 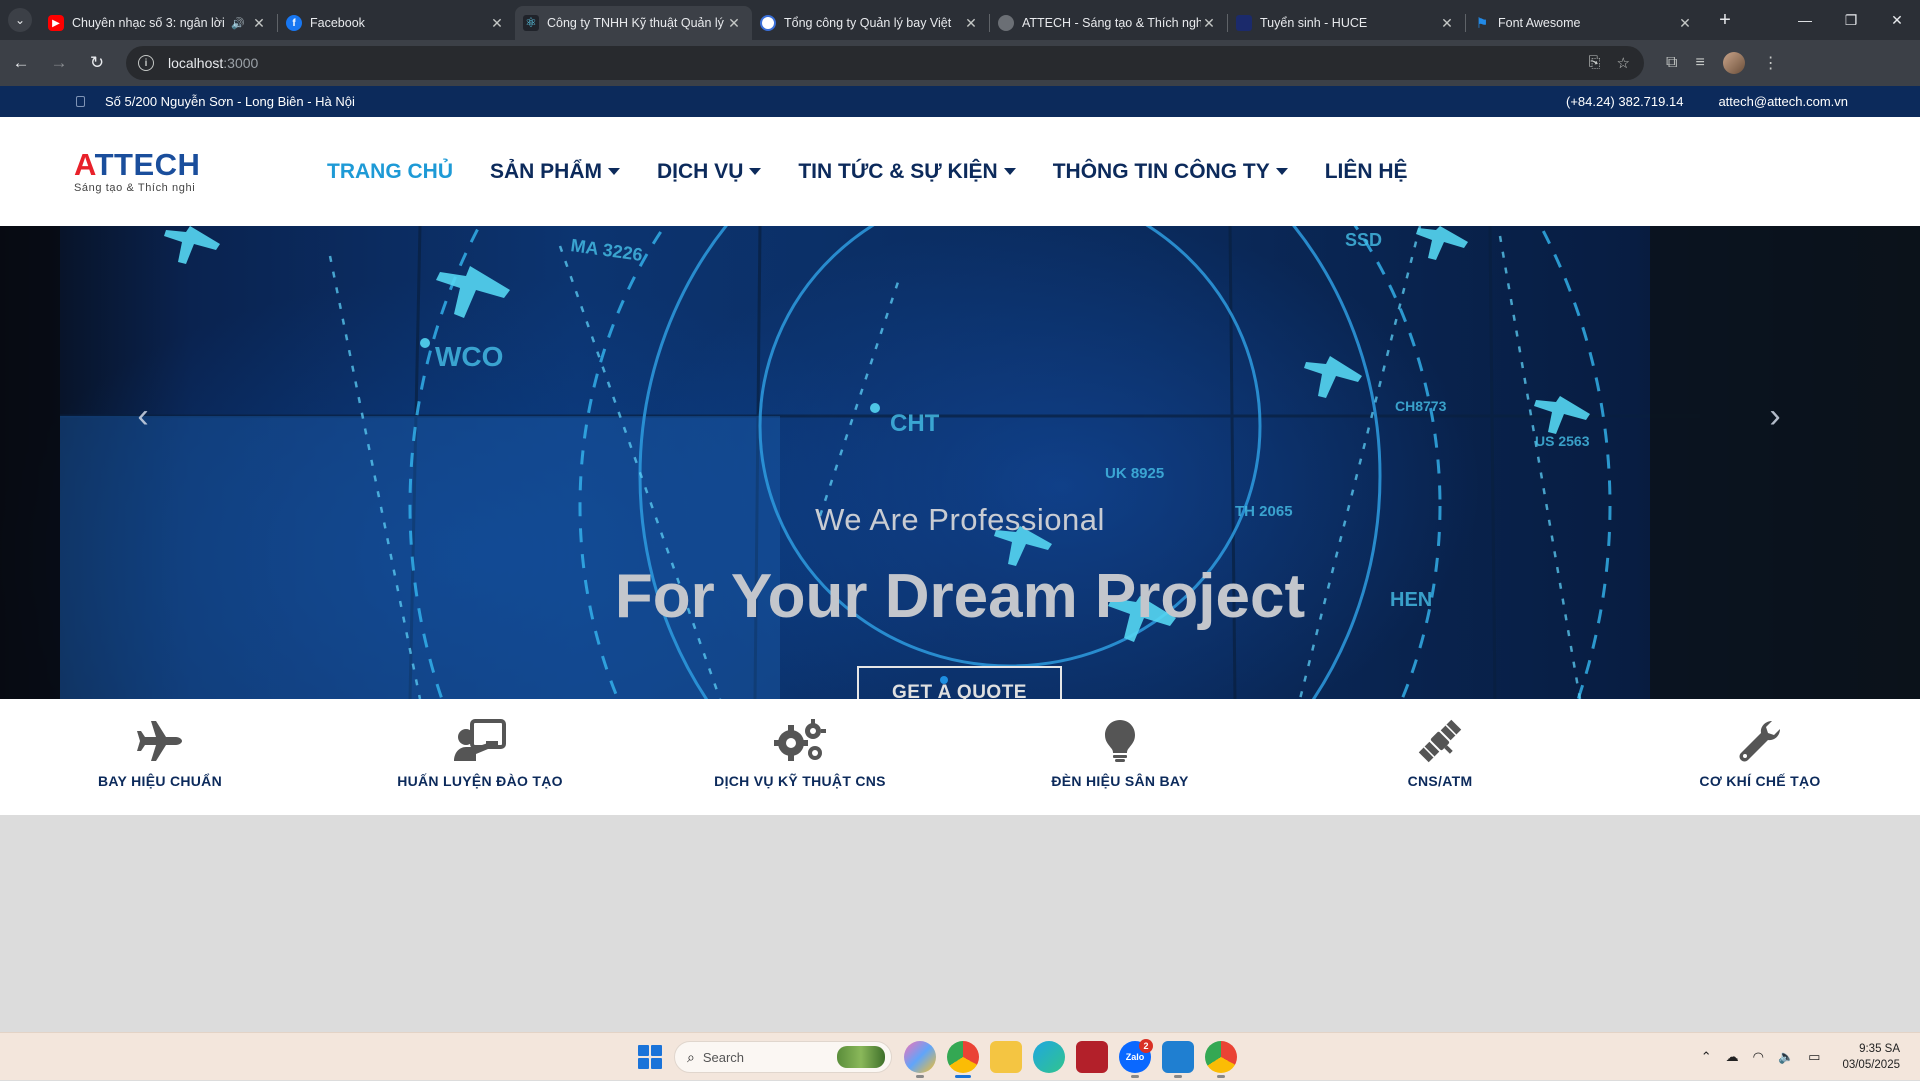 What do you see at coordinates (800, 757) in the screenshot?
I see `service-item: DỊCH VỤ KỸ THUẬT CNS` at bounding box center [800, 757].